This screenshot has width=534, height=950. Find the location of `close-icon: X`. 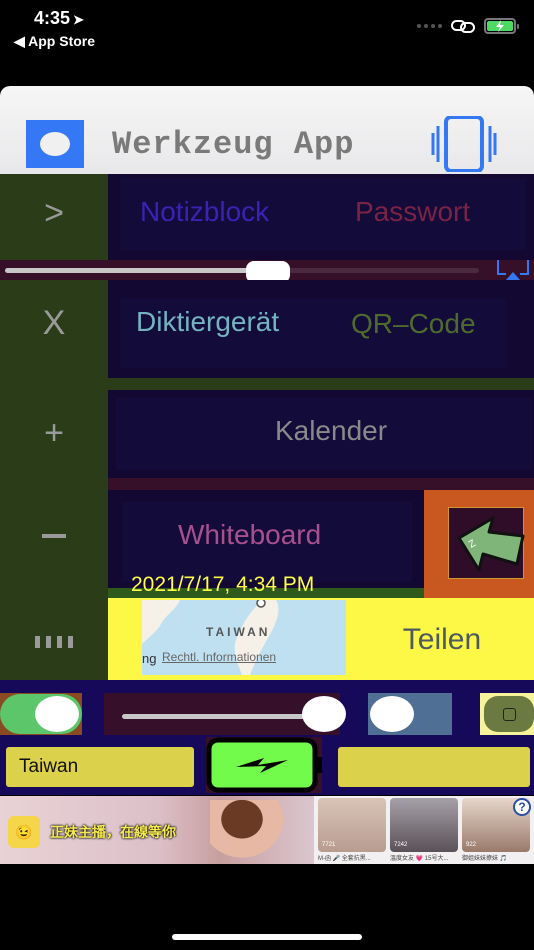

close-icon: X is located at coordinates (54, 322).